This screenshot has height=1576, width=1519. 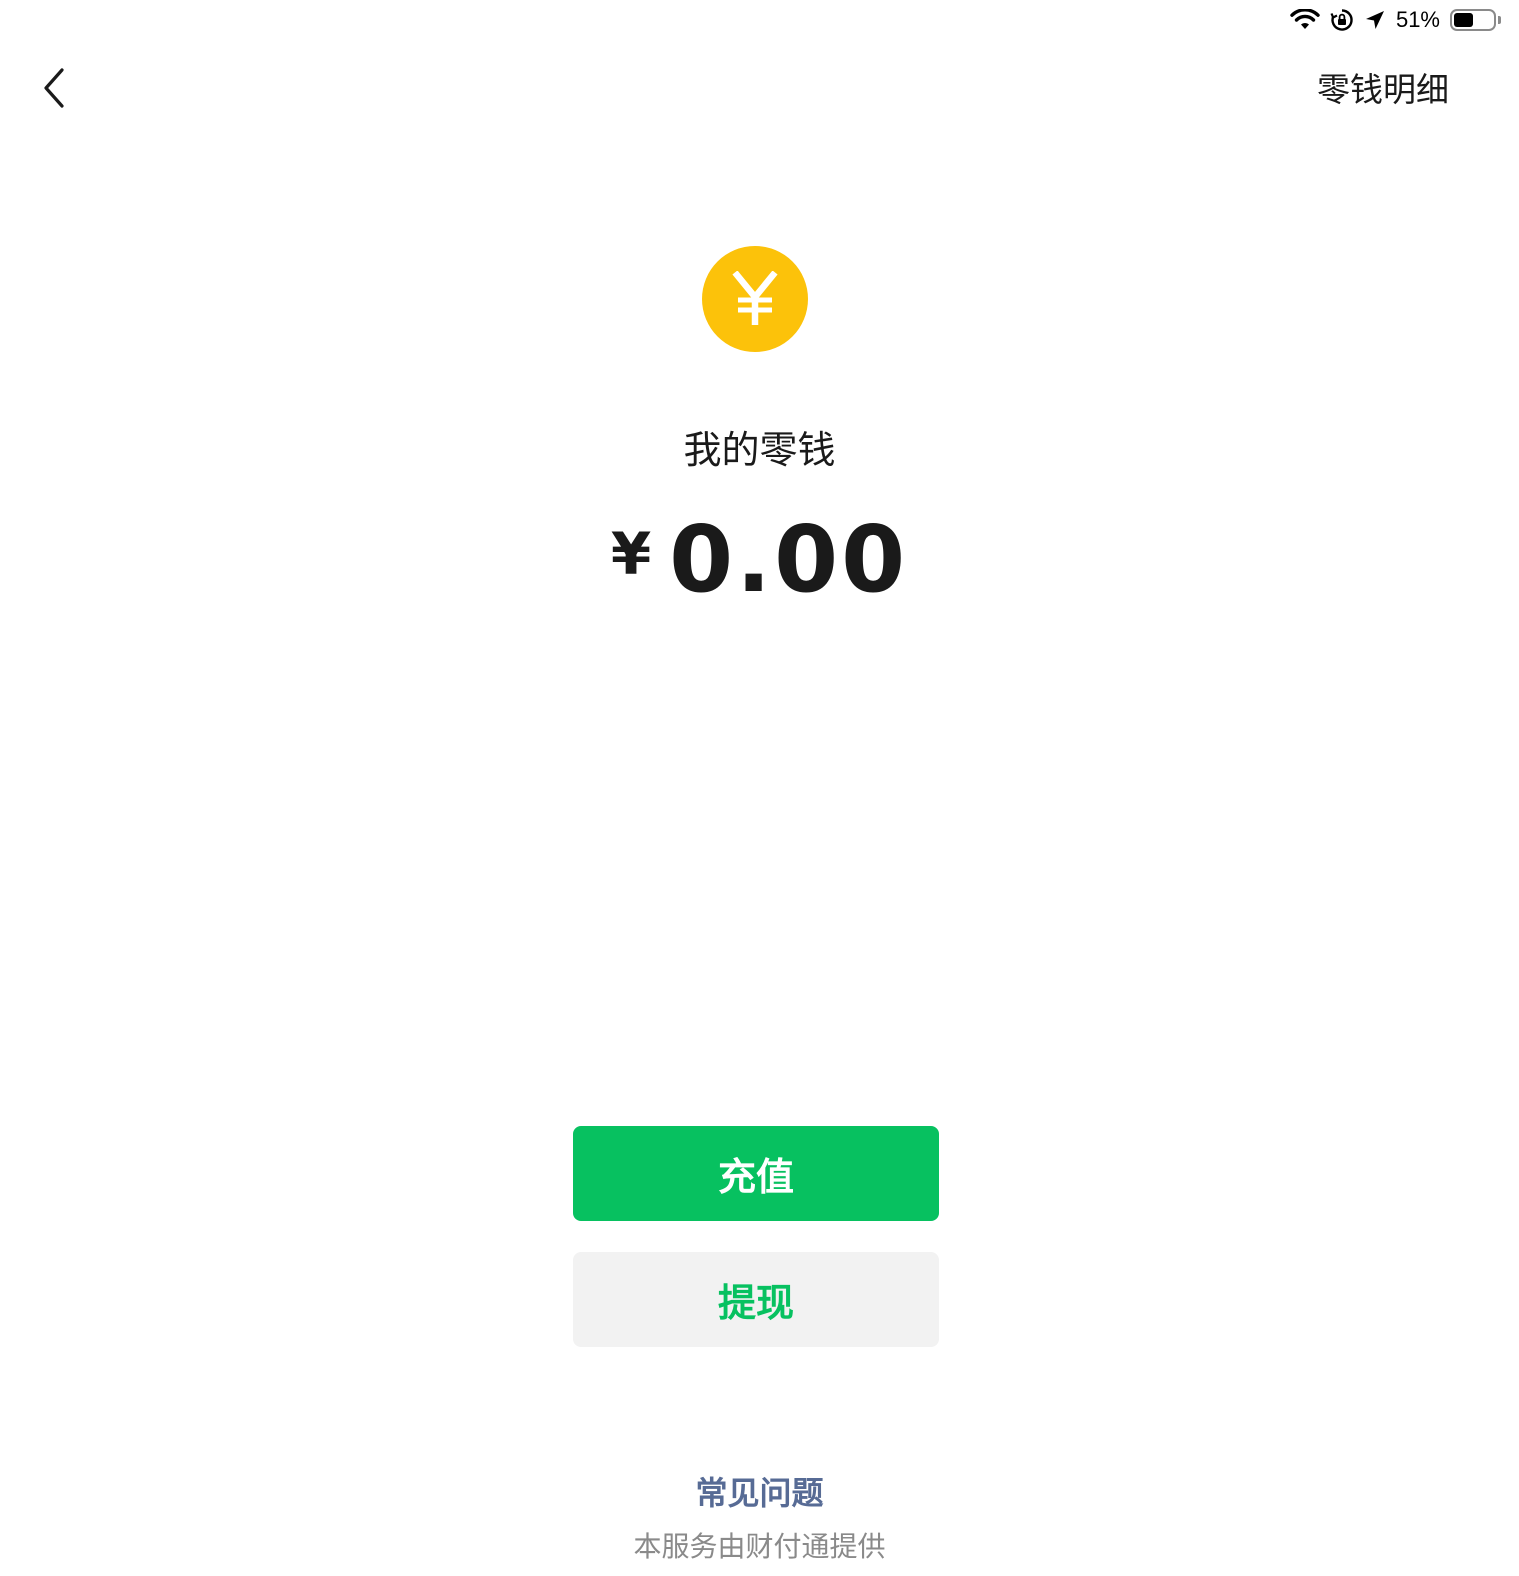 I want to click on balance-display: ¥ 0.00, so click(x=759, y=560).